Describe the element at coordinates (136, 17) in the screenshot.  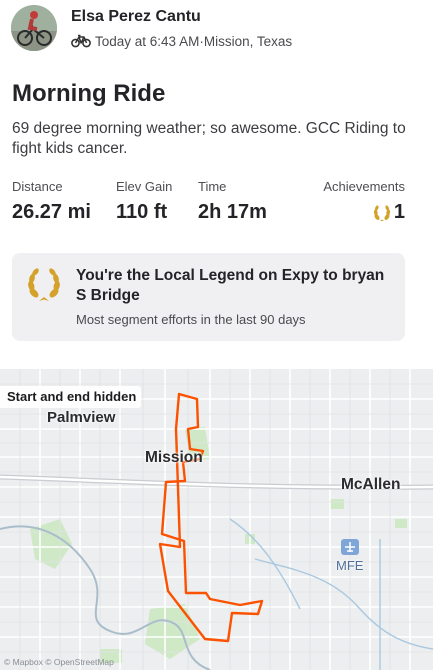
I see `athlete-name: Elsa Perez Cantu` at that location.